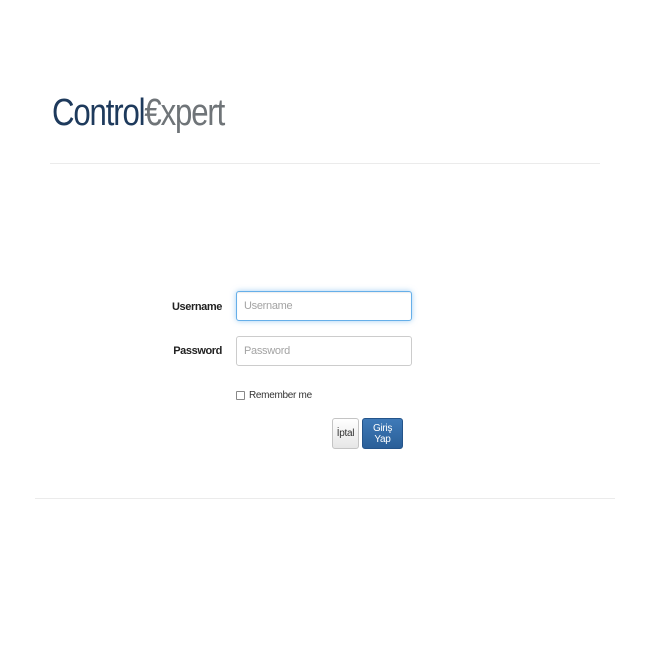 This screenshot has height=650, width=650. I want to click on password-label: Password, so click(197, 351).